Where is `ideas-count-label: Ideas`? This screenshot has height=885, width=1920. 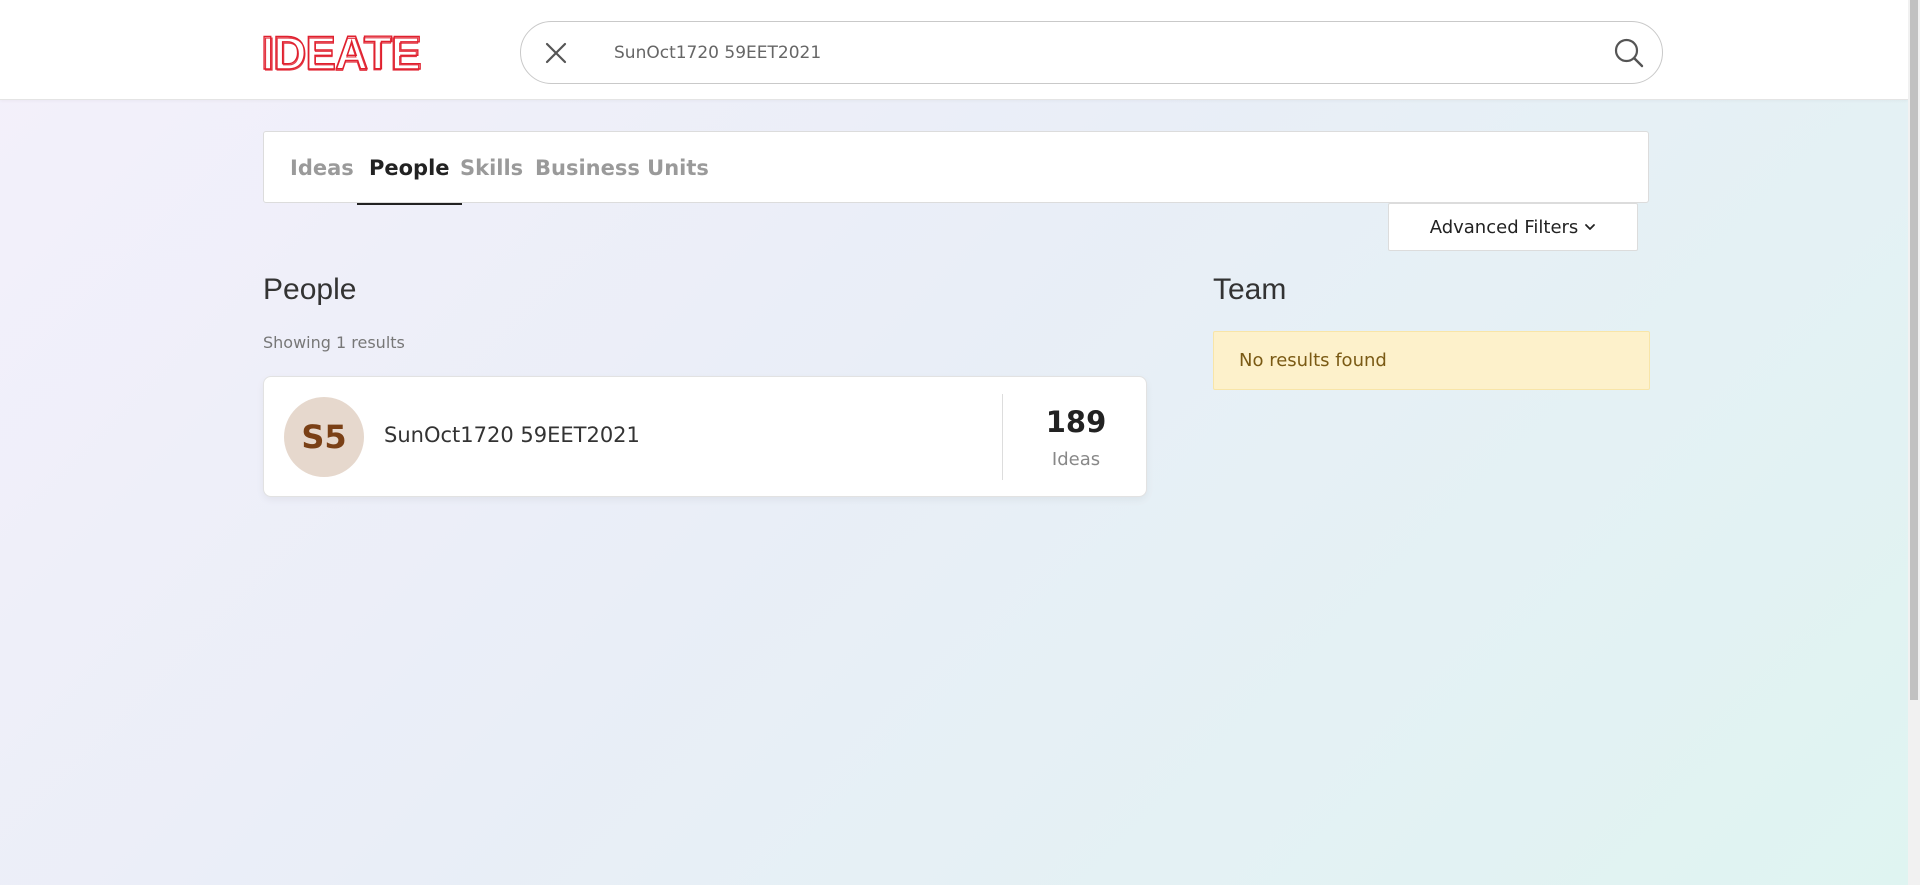
ideas-count-label: Ideas is located at coordinates (1076, 459).